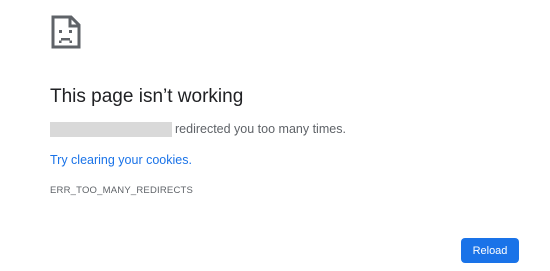 The image size is (550, 271). I want to click on error-message-text: redirected you too many times., so click(260, 129).